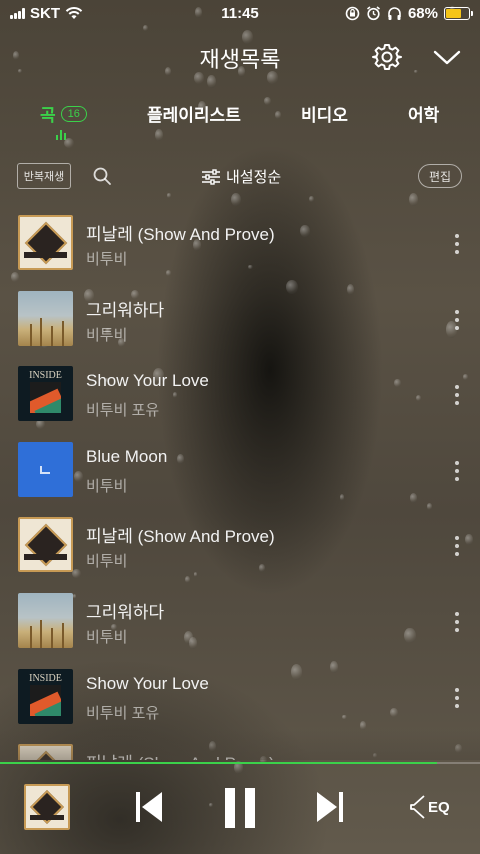 Image resolution: width=480 pixels, height=854 pixels. What do you see at coordinates (149, 807) in the screenshot?
I see `previous-track-icon` at bounding box center [149, 807].